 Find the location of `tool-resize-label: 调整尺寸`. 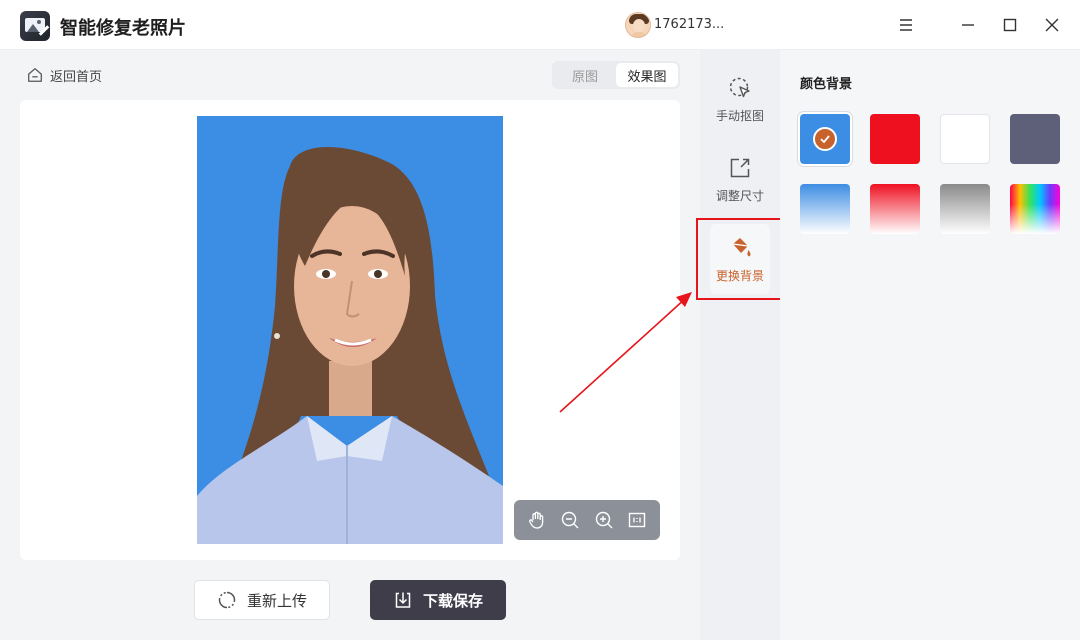

tool-resize-label: 调整尺寸 is located at coordinates (739, 195).